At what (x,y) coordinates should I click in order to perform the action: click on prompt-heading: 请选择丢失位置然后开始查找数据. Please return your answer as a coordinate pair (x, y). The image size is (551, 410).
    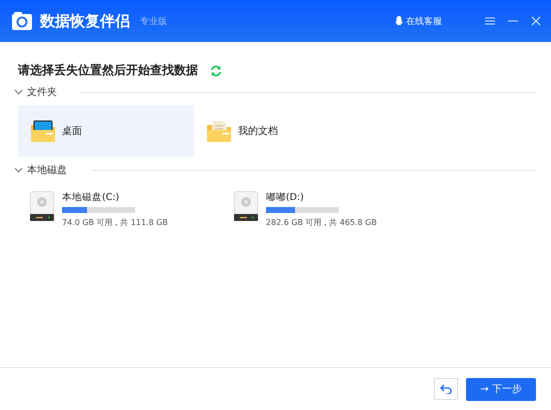
    Looking at the image, I should click on (108, 70).